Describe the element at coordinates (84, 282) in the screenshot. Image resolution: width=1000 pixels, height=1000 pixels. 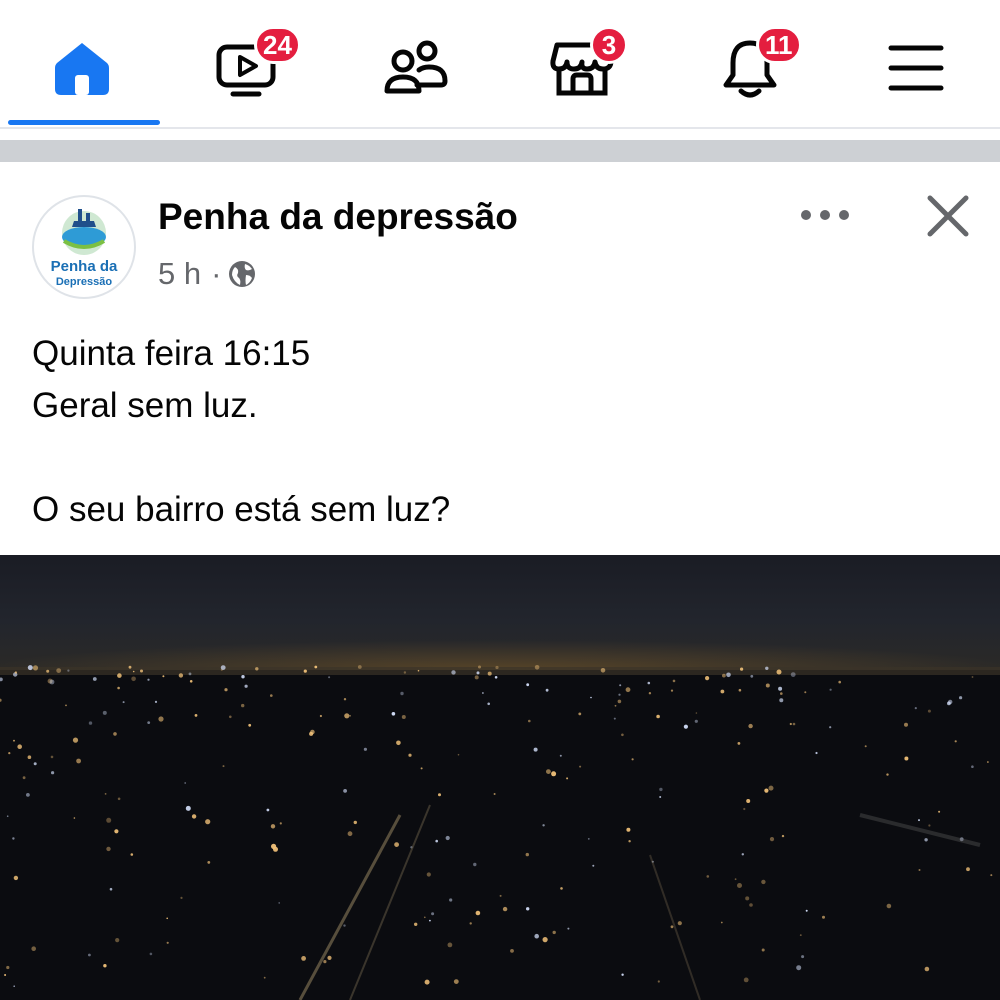
I see `svg-text: Depressão` at that location.